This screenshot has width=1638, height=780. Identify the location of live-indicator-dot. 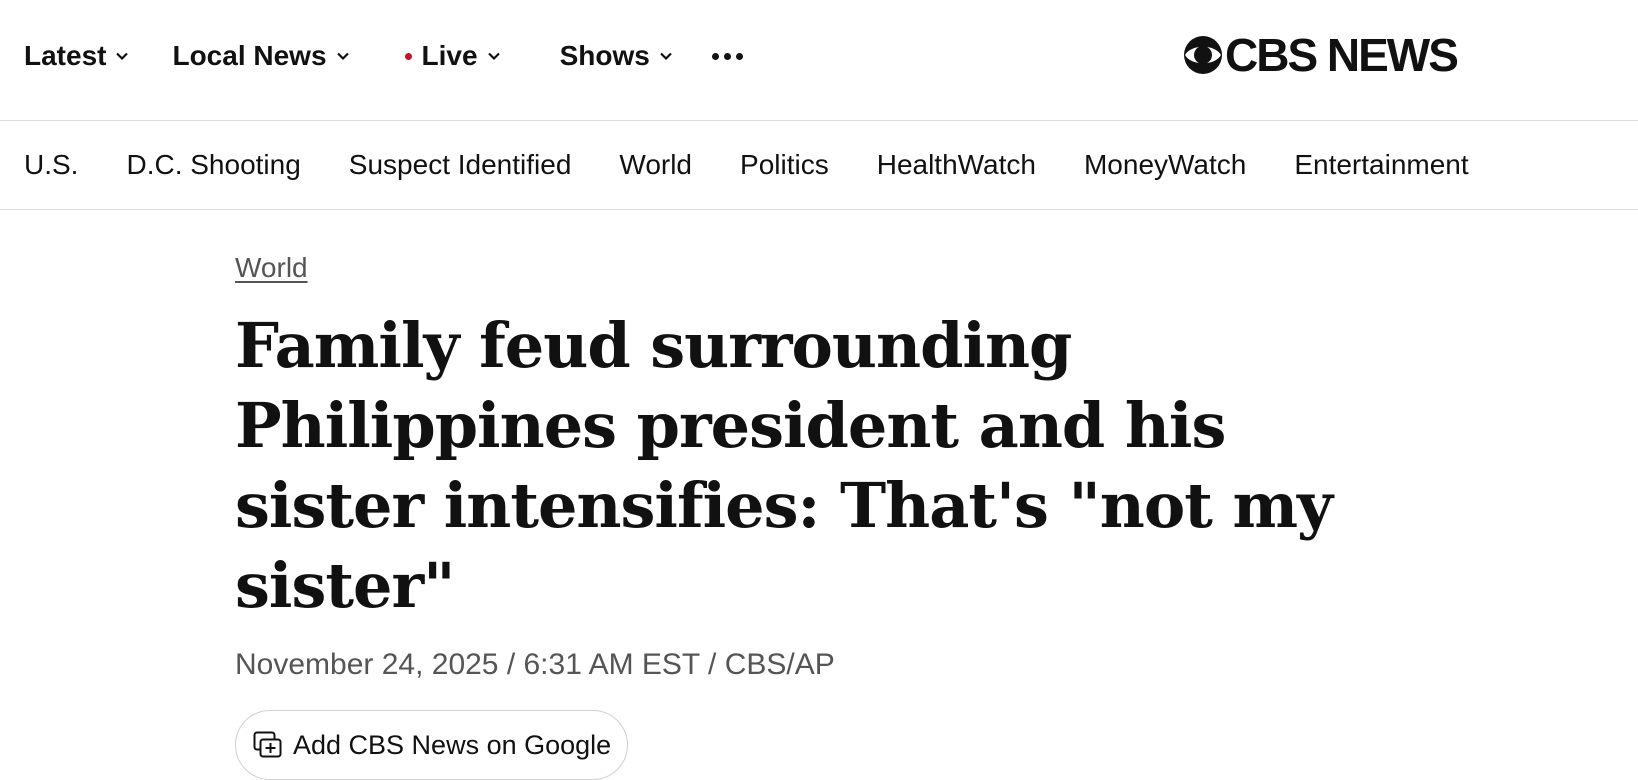
(408, 56).